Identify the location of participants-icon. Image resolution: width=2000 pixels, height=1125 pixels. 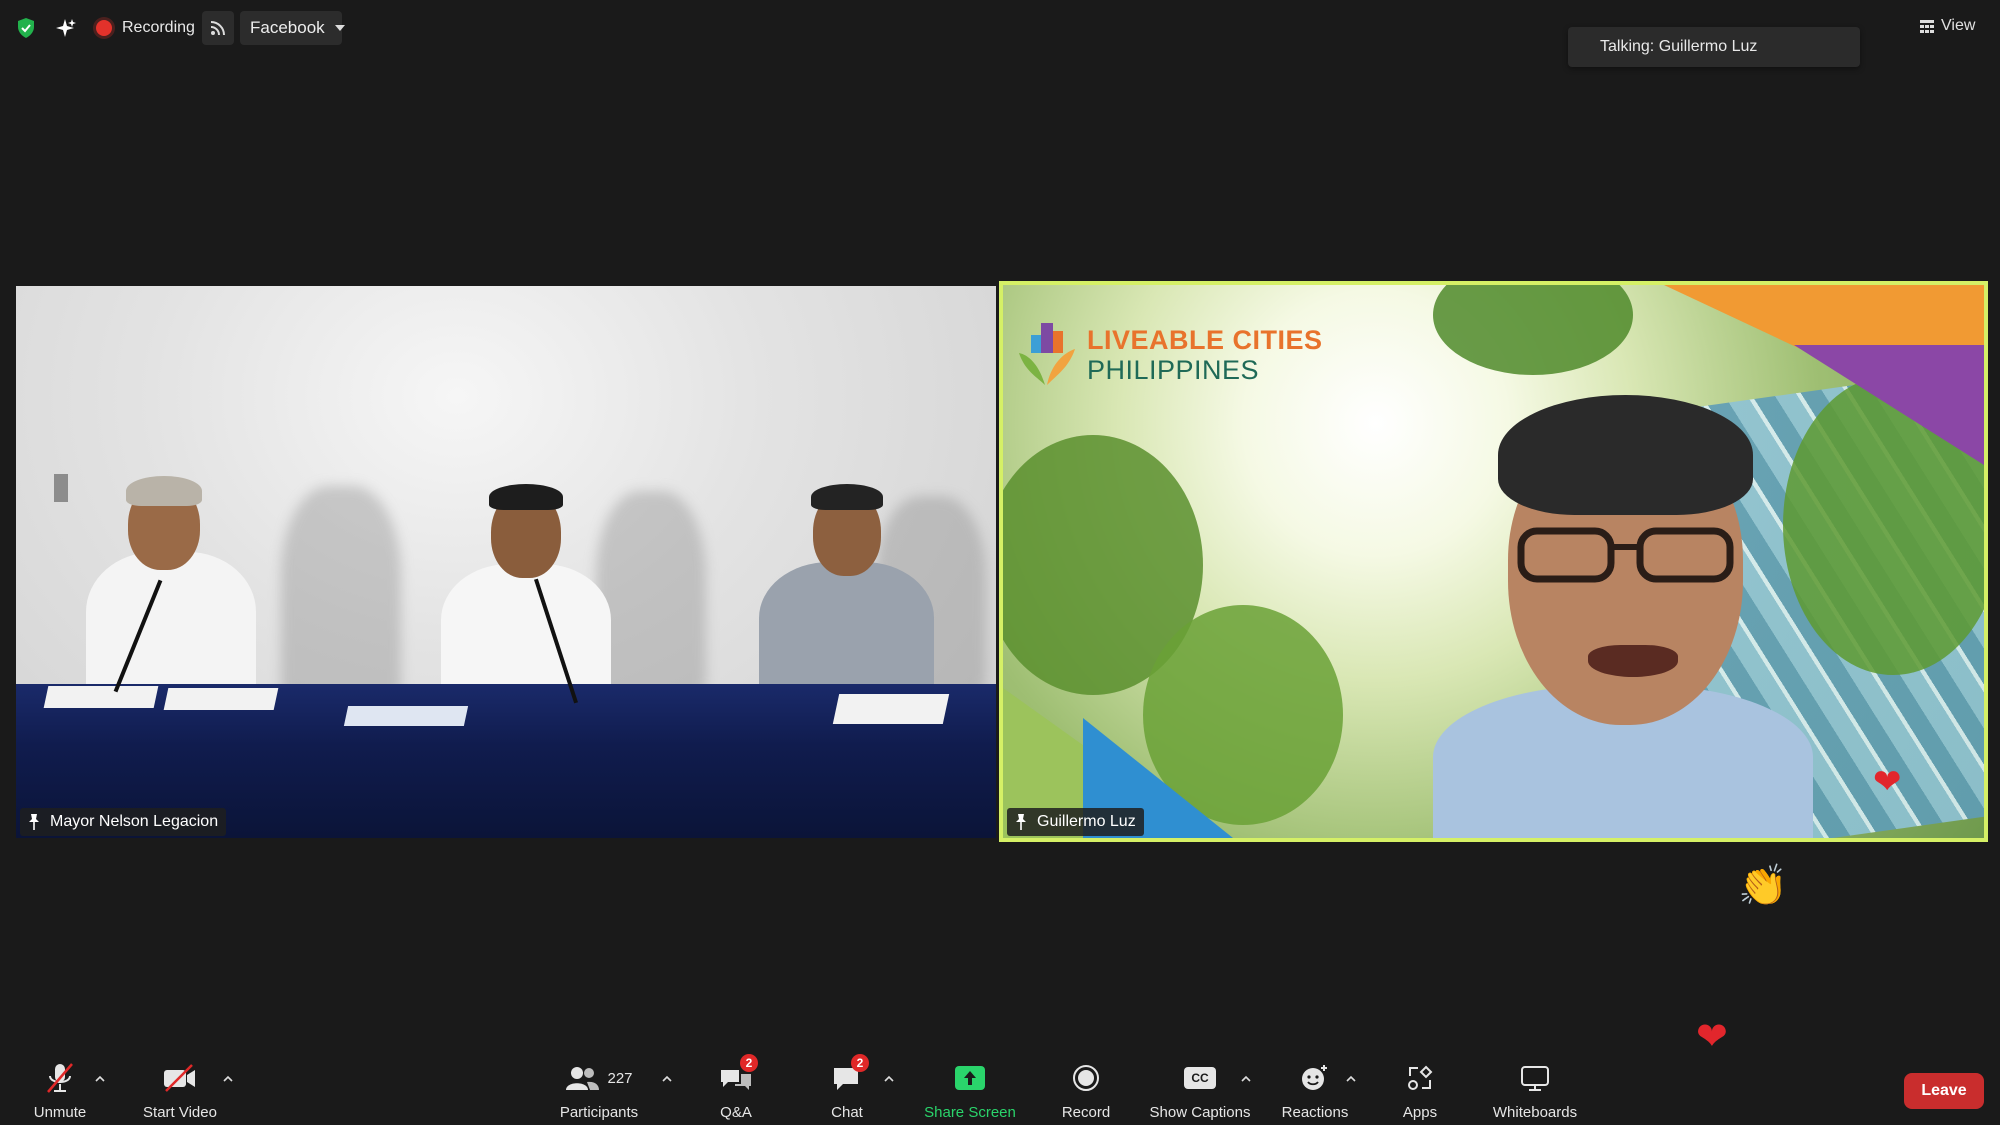
(583, 1078).